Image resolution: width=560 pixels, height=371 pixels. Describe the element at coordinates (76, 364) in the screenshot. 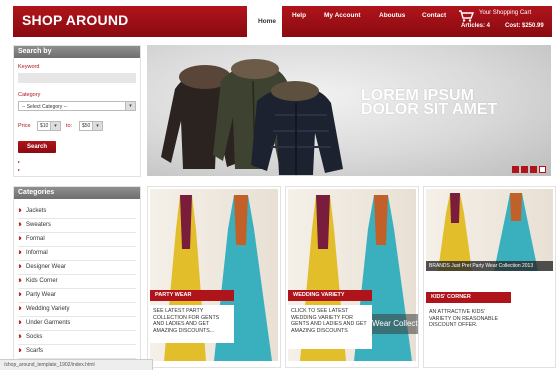

I see `browser-status-bar: /shop_around_template_1902/index.html` at that location.